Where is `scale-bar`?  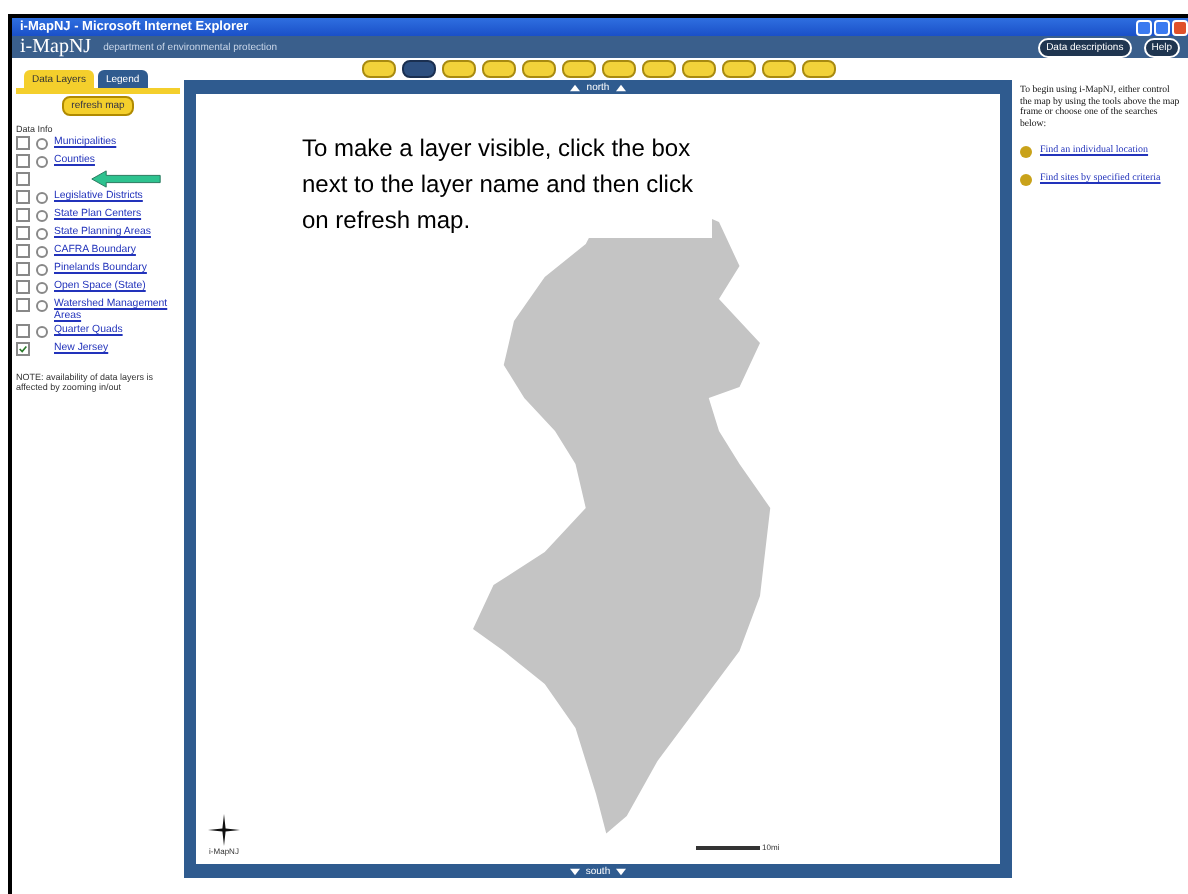 scale-bar is located at coordinates (728, 847).